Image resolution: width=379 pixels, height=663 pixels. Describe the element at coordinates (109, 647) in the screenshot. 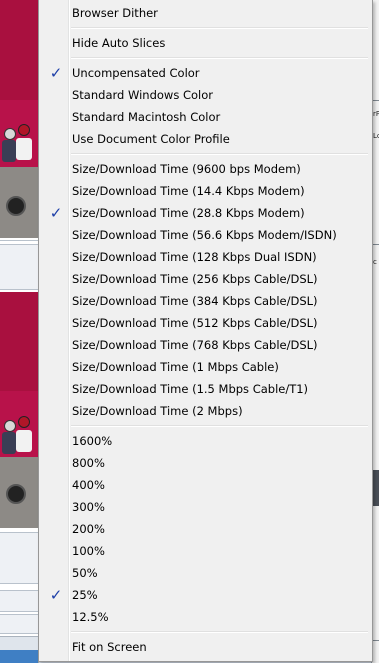

I see `menu-item-label: Fit on Screen` at that location.